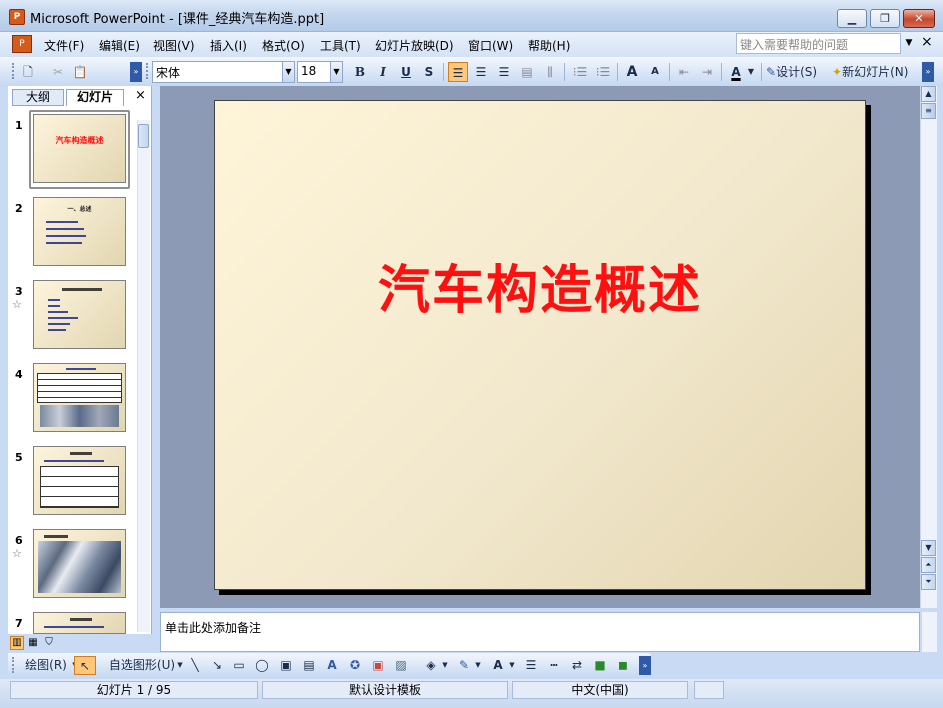 This screenshot has width=943, height=708. What do you see at coordinates (360, 72) in the screenshot?
I see `bold-button: B` at bounding box center [360, 72].